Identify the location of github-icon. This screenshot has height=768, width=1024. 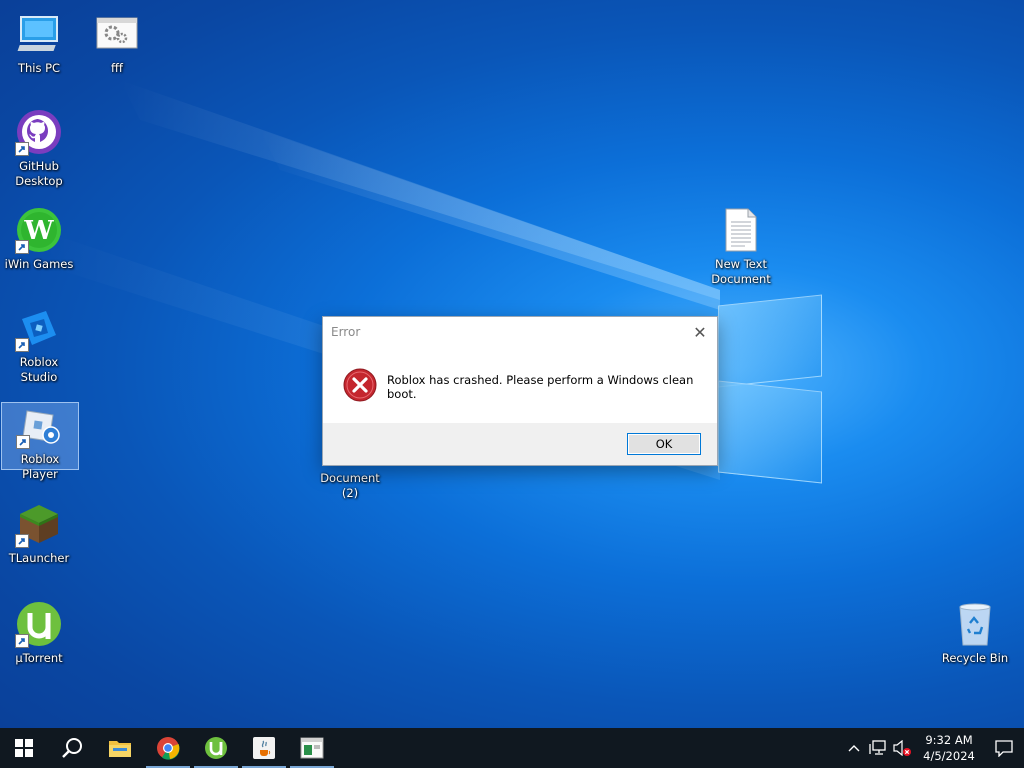
(39, 132).